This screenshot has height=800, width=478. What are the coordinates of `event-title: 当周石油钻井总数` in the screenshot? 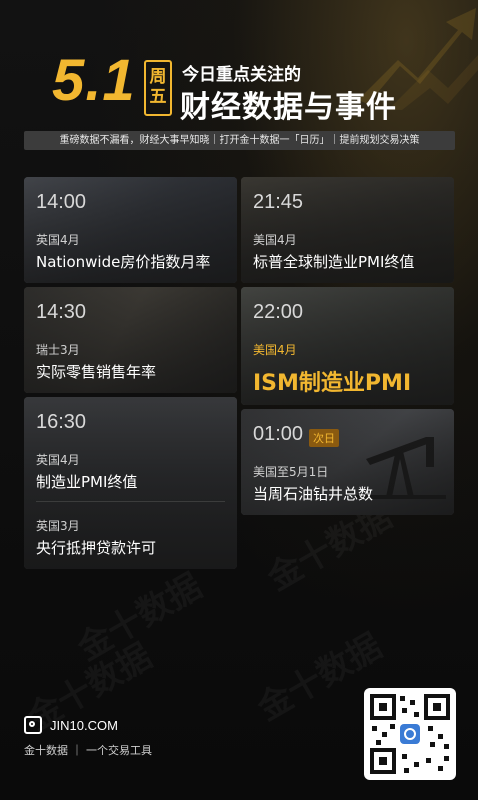 It's located at (313, 494).